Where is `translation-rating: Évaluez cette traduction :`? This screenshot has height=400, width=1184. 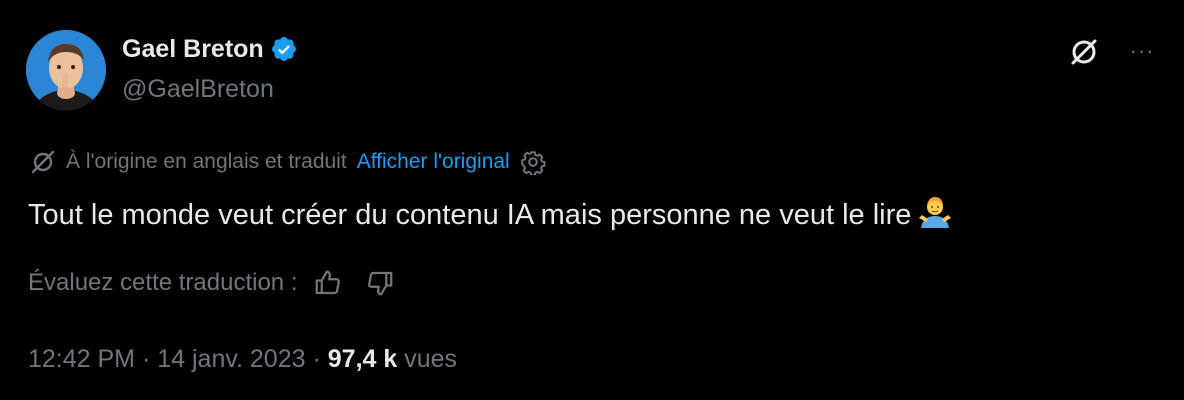 translation-rating: Évaluez cette traduction : is located at coordinates (222, 283).